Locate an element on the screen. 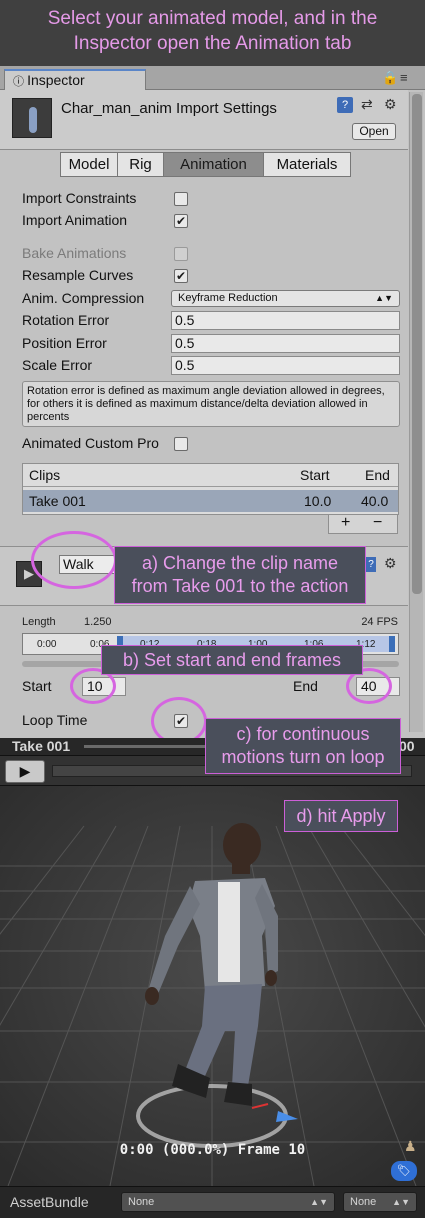 Image resolution: width=425 pixels, height=1218 pixels. timeline-labels: Length 1.250 24 FPS is located at coordinates (211, 622).